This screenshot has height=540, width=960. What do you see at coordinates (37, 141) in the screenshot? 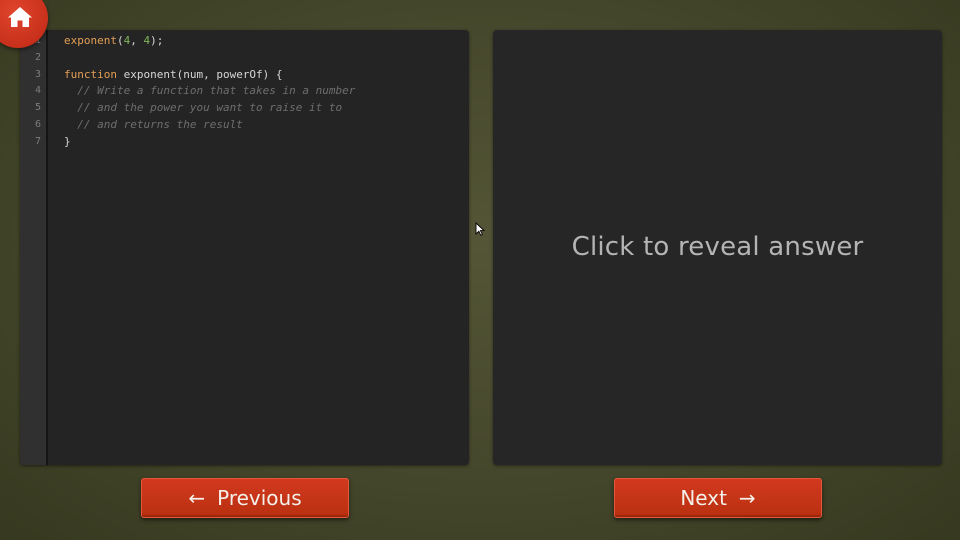
I see `line-number: 7` at bounding box center [37, 141].